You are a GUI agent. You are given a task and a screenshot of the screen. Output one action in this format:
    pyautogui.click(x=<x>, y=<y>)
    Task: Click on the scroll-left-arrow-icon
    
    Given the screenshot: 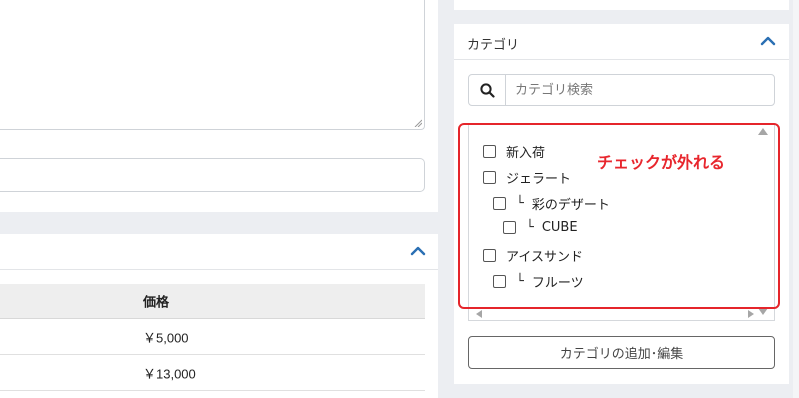 What is the action you would take?
    pyautogui.click(x=479, y=314)
    